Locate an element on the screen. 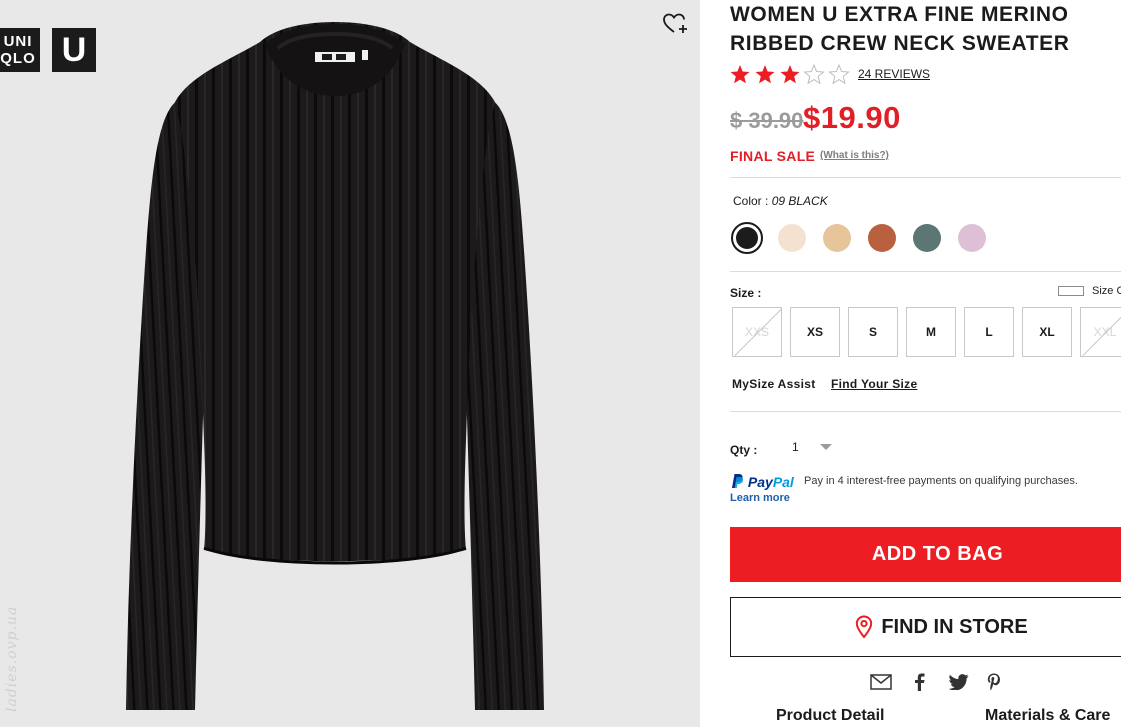 This screenshot has width=1121, height=727. size-option-xs: XS is located at coordinates (815, 332).